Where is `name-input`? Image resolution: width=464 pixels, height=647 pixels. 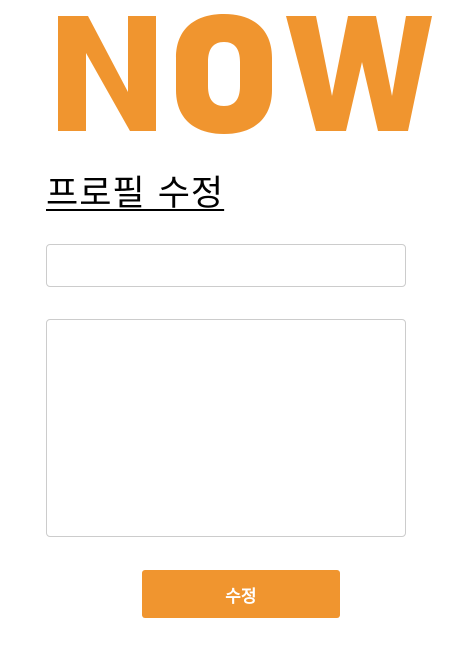
name-input is located at coordinates (226, 265).